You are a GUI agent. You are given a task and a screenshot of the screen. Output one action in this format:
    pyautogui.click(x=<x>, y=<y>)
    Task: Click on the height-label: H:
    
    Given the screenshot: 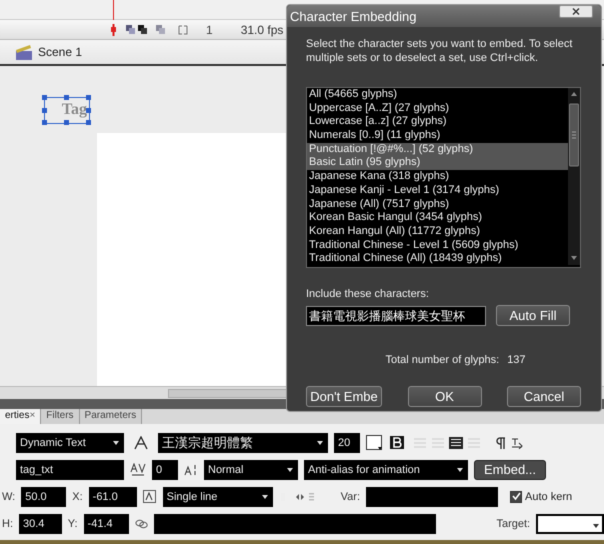 What is the action you would take?
    pyautogui.click(x=7, y=524)
    